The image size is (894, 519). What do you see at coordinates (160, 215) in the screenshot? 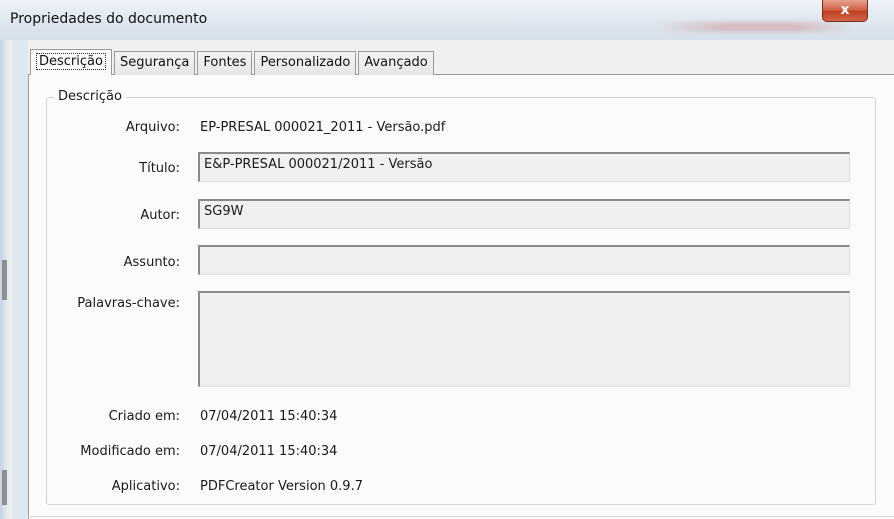
I see `autor-label: Autor:` at bounding box center [160, 215].